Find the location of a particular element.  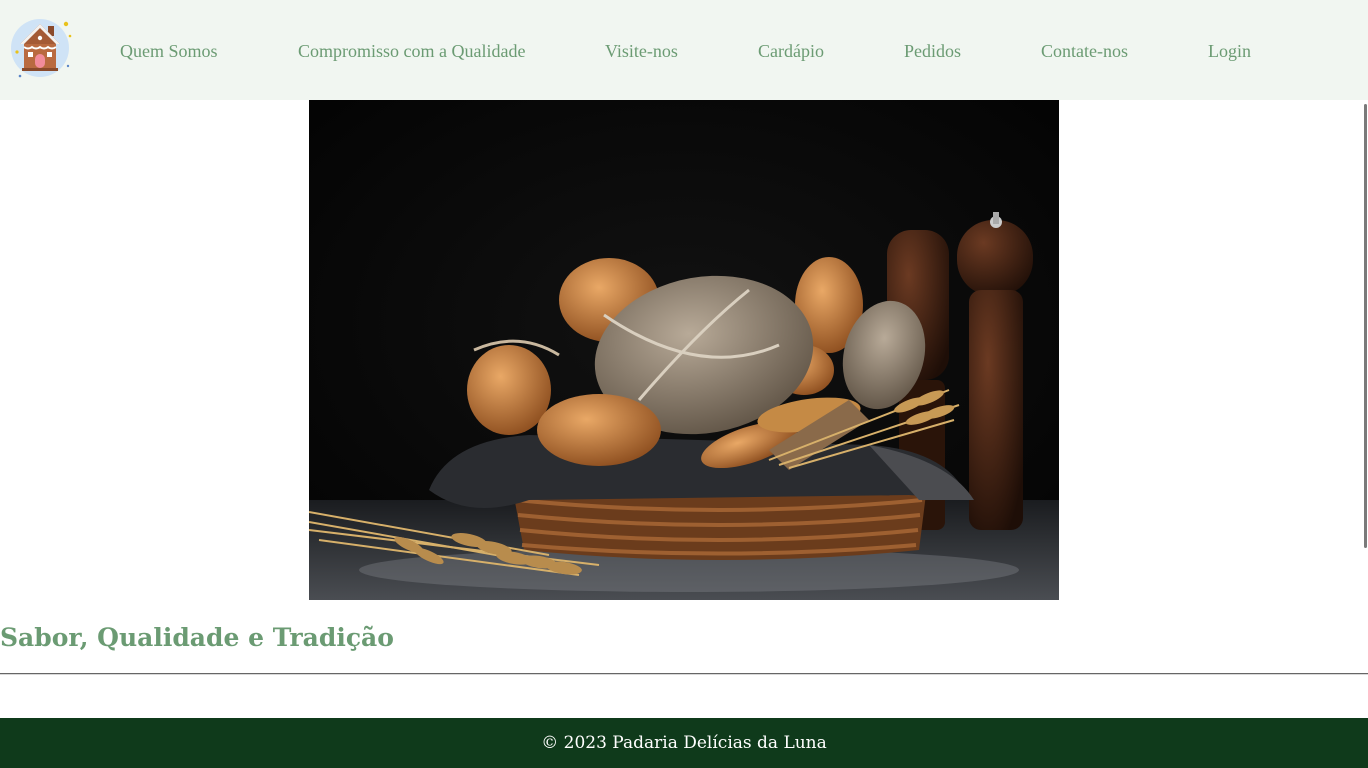

scrollbar-thumb is located at coordinates (1365, 326).